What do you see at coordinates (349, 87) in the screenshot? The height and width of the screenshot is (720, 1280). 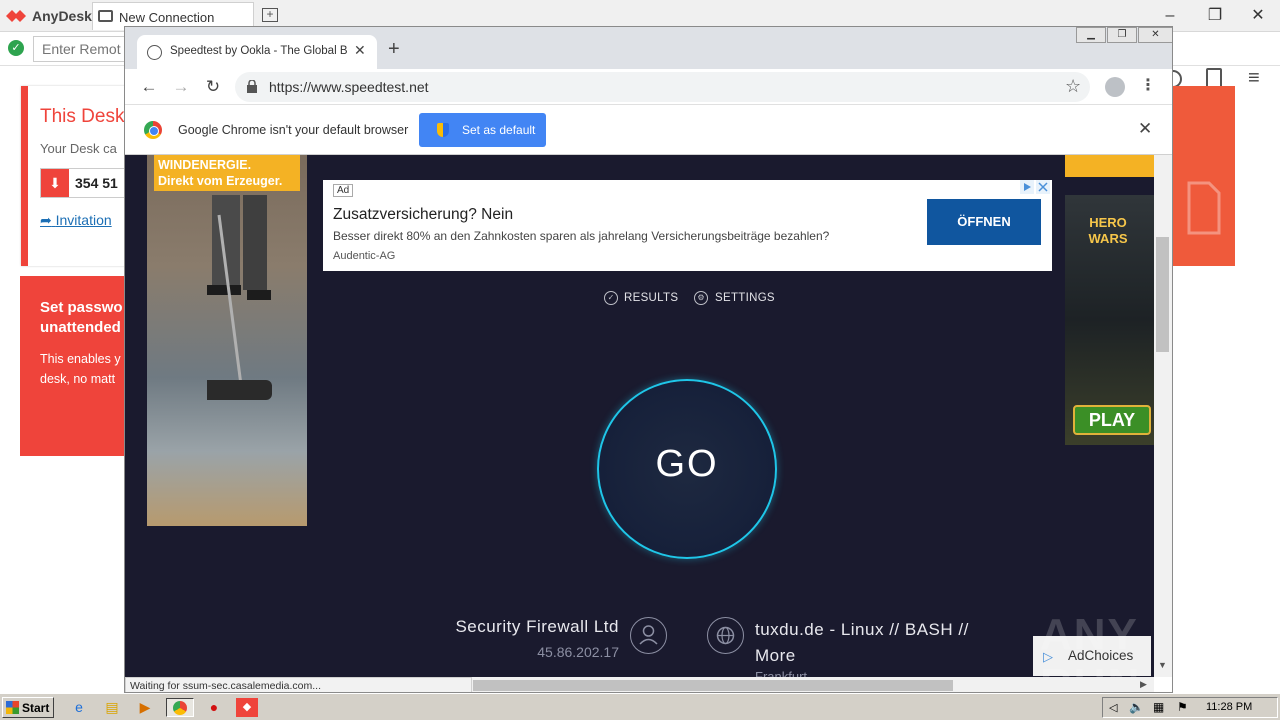 I see `url-text: https://www.speedtest.net` at bounding box center [349, 87].